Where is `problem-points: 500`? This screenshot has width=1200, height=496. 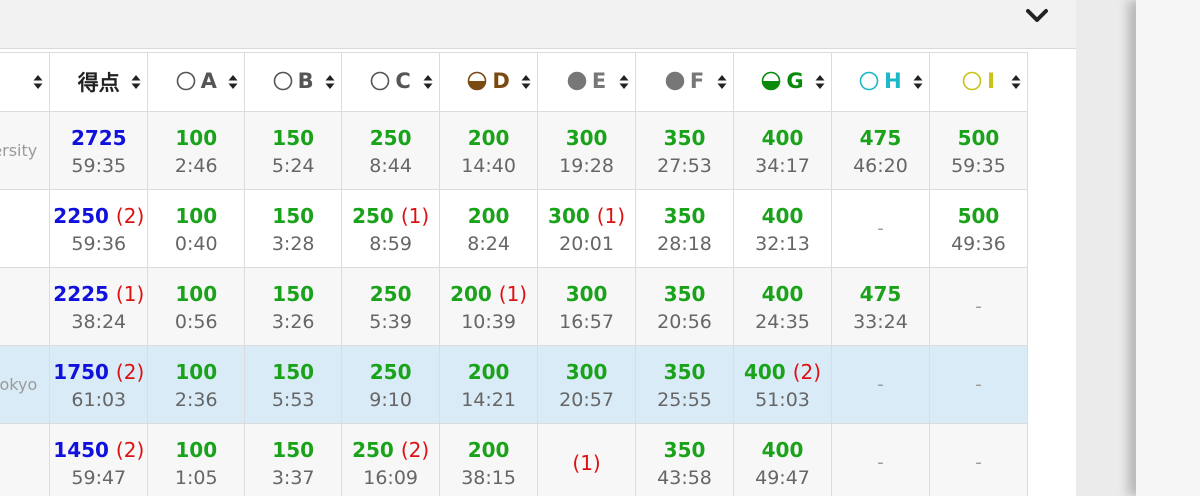 problem-points: 500 is located at coordinates (978, 215).